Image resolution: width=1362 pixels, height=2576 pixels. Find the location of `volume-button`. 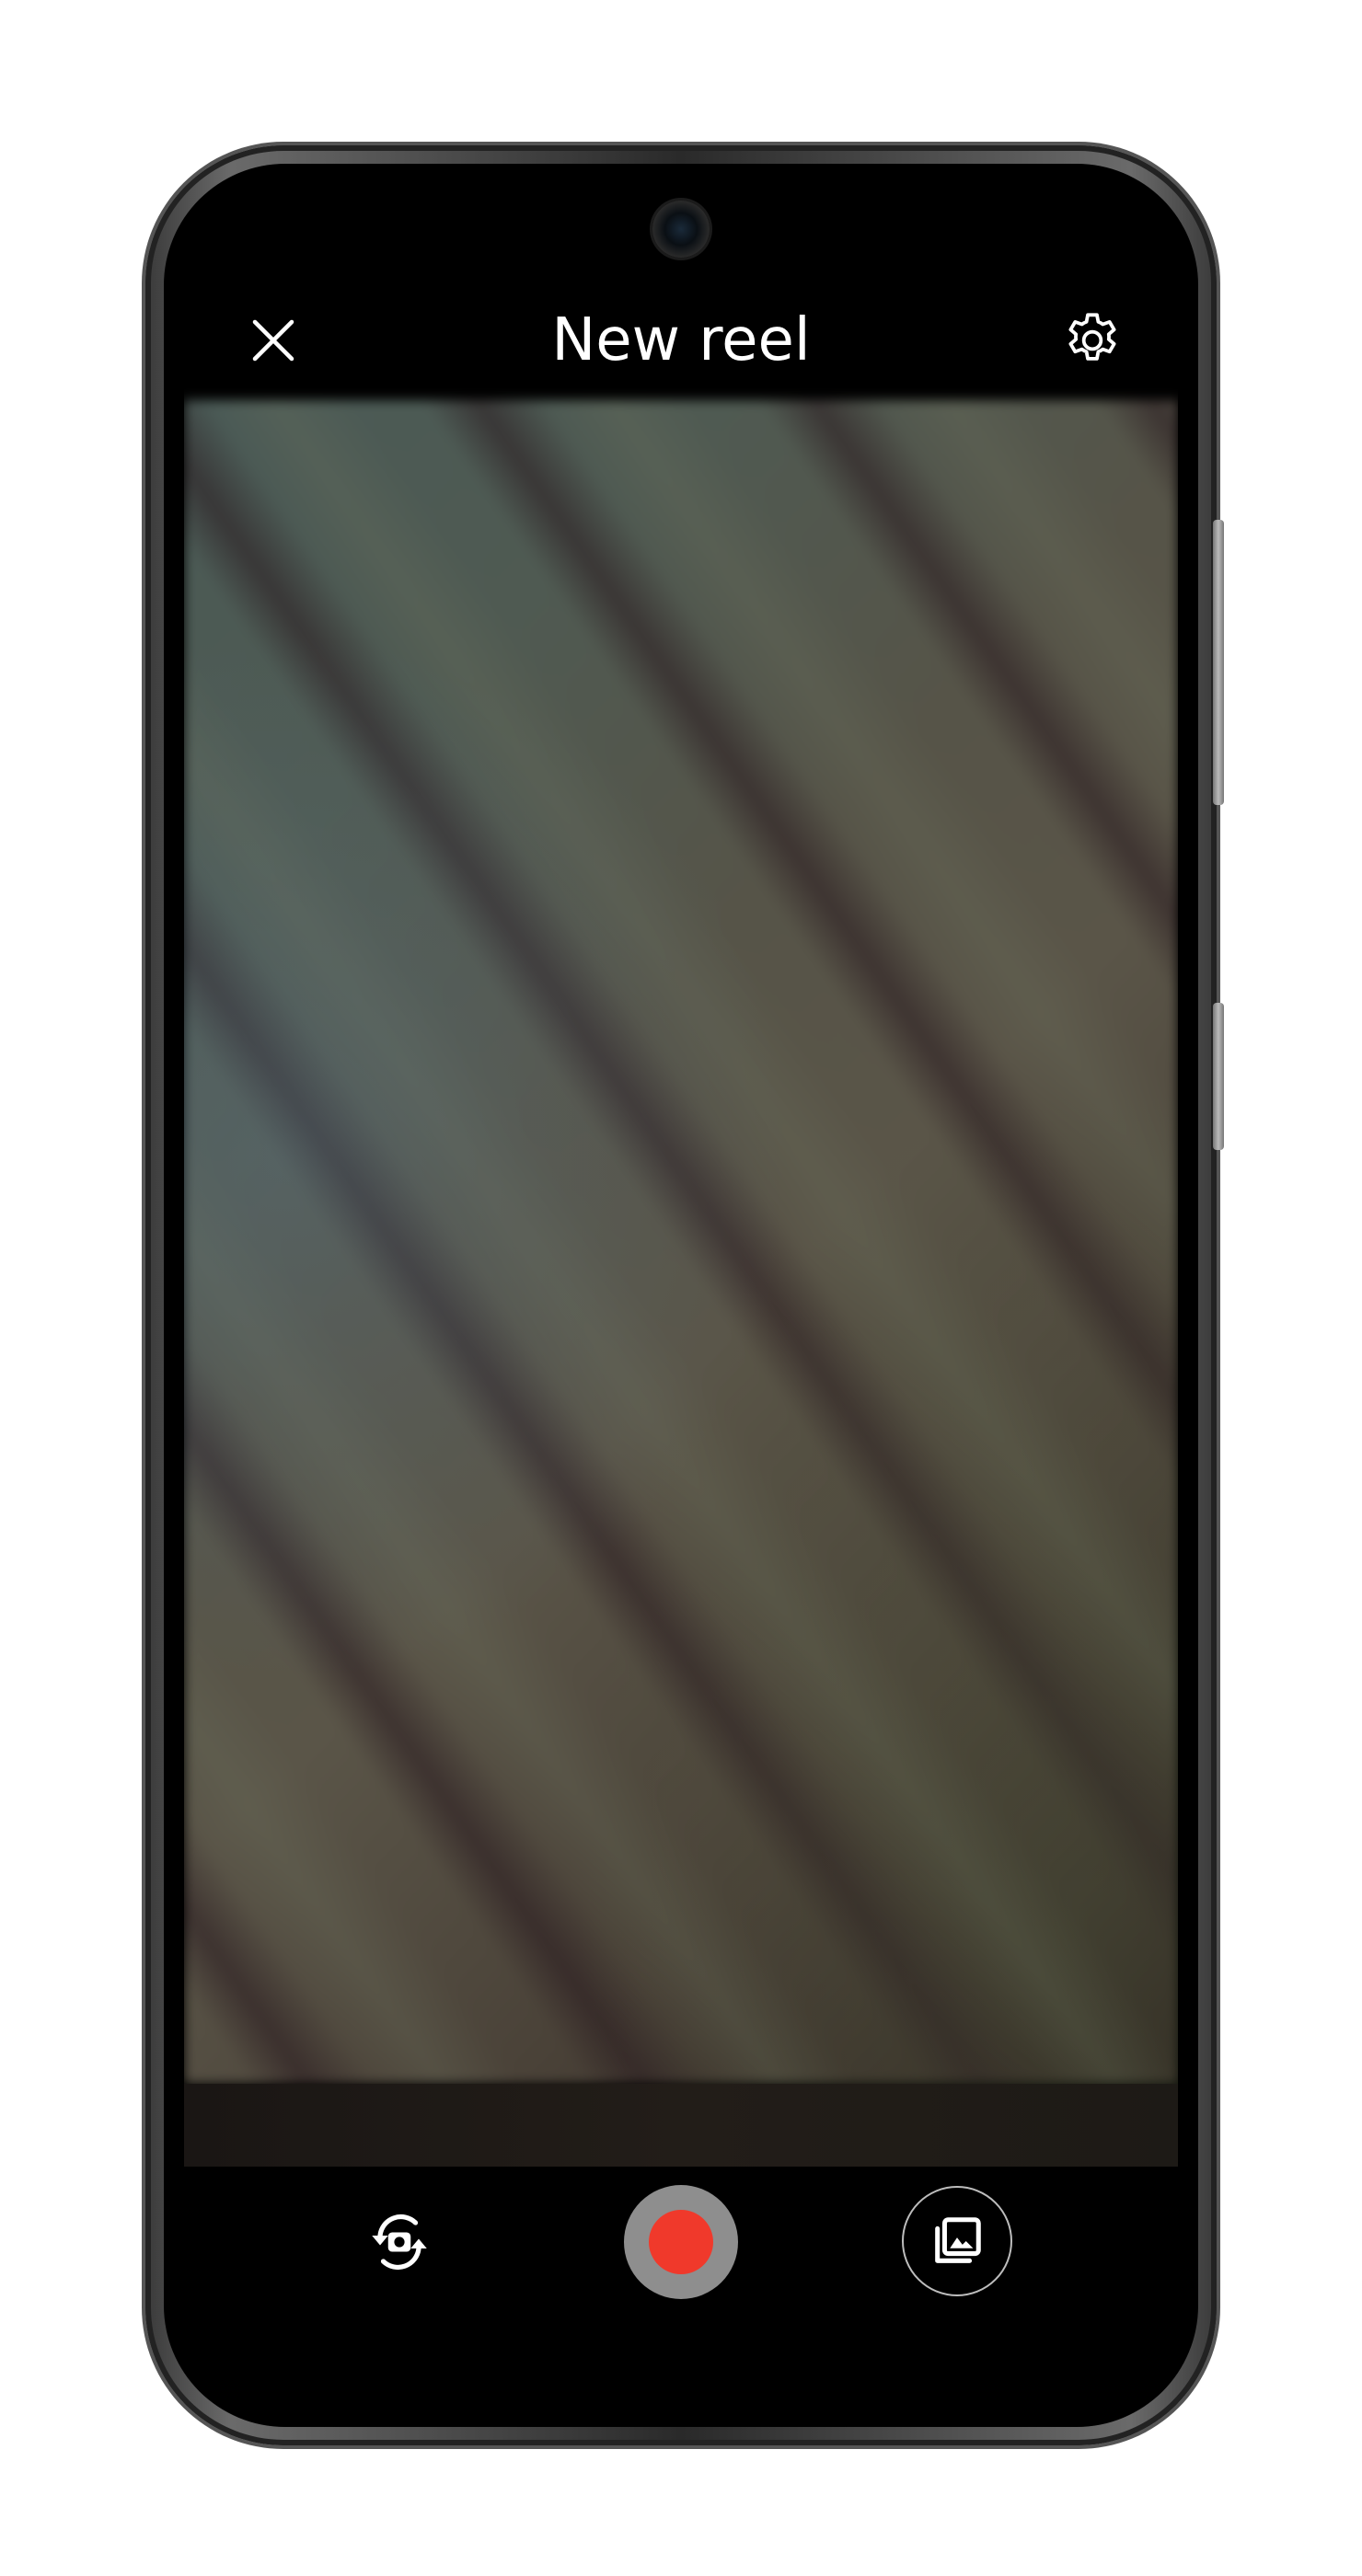

volume-button is located at coordinates (1218, 662).